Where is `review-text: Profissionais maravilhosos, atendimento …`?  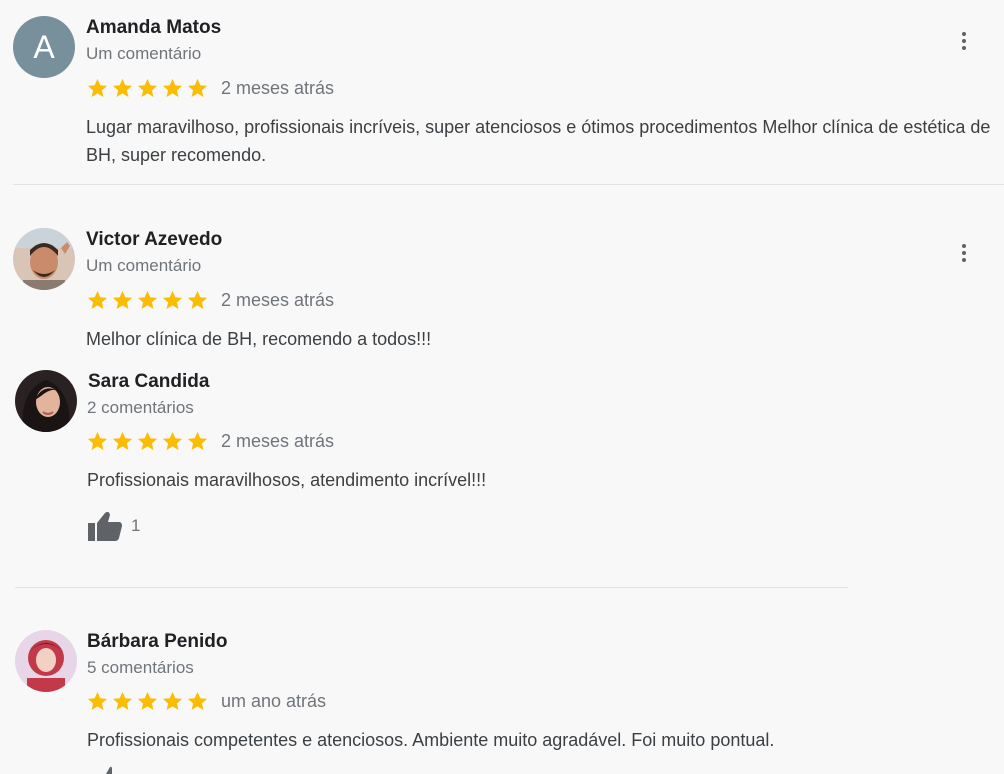 review-text: Profissionais maravilhosos, atendimento … is located at coordinates (287, 480).